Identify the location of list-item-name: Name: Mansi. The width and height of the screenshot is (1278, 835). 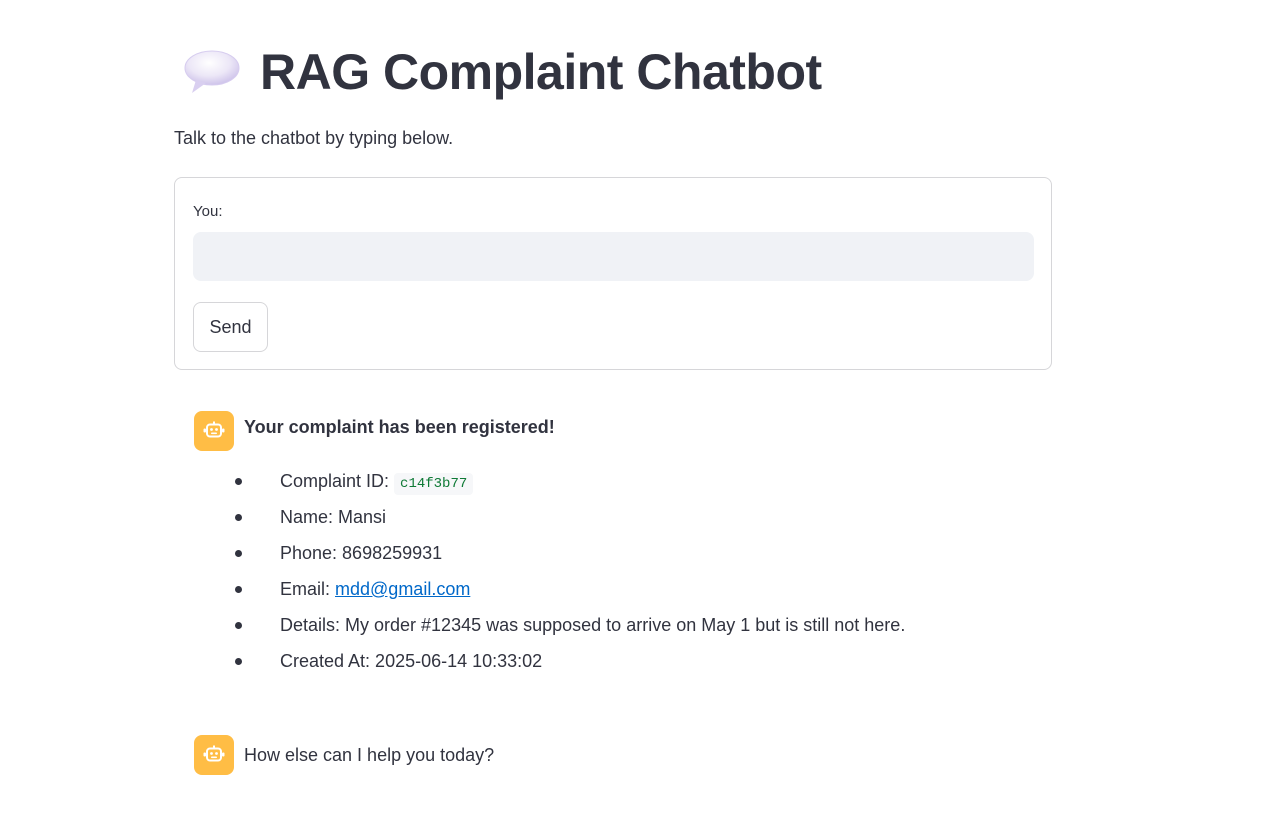
(567, 517).